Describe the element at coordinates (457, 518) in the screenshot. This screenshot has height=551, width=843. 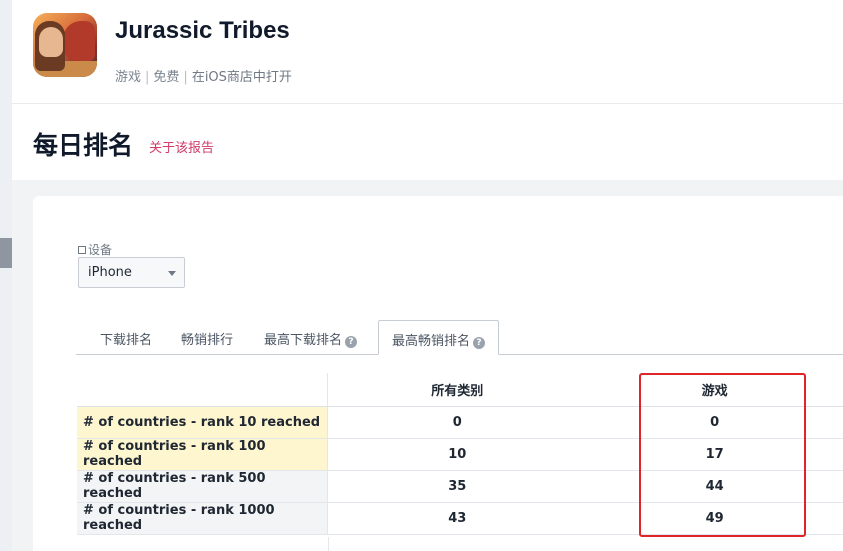
I see `cell-all-categories: 43` at that location.